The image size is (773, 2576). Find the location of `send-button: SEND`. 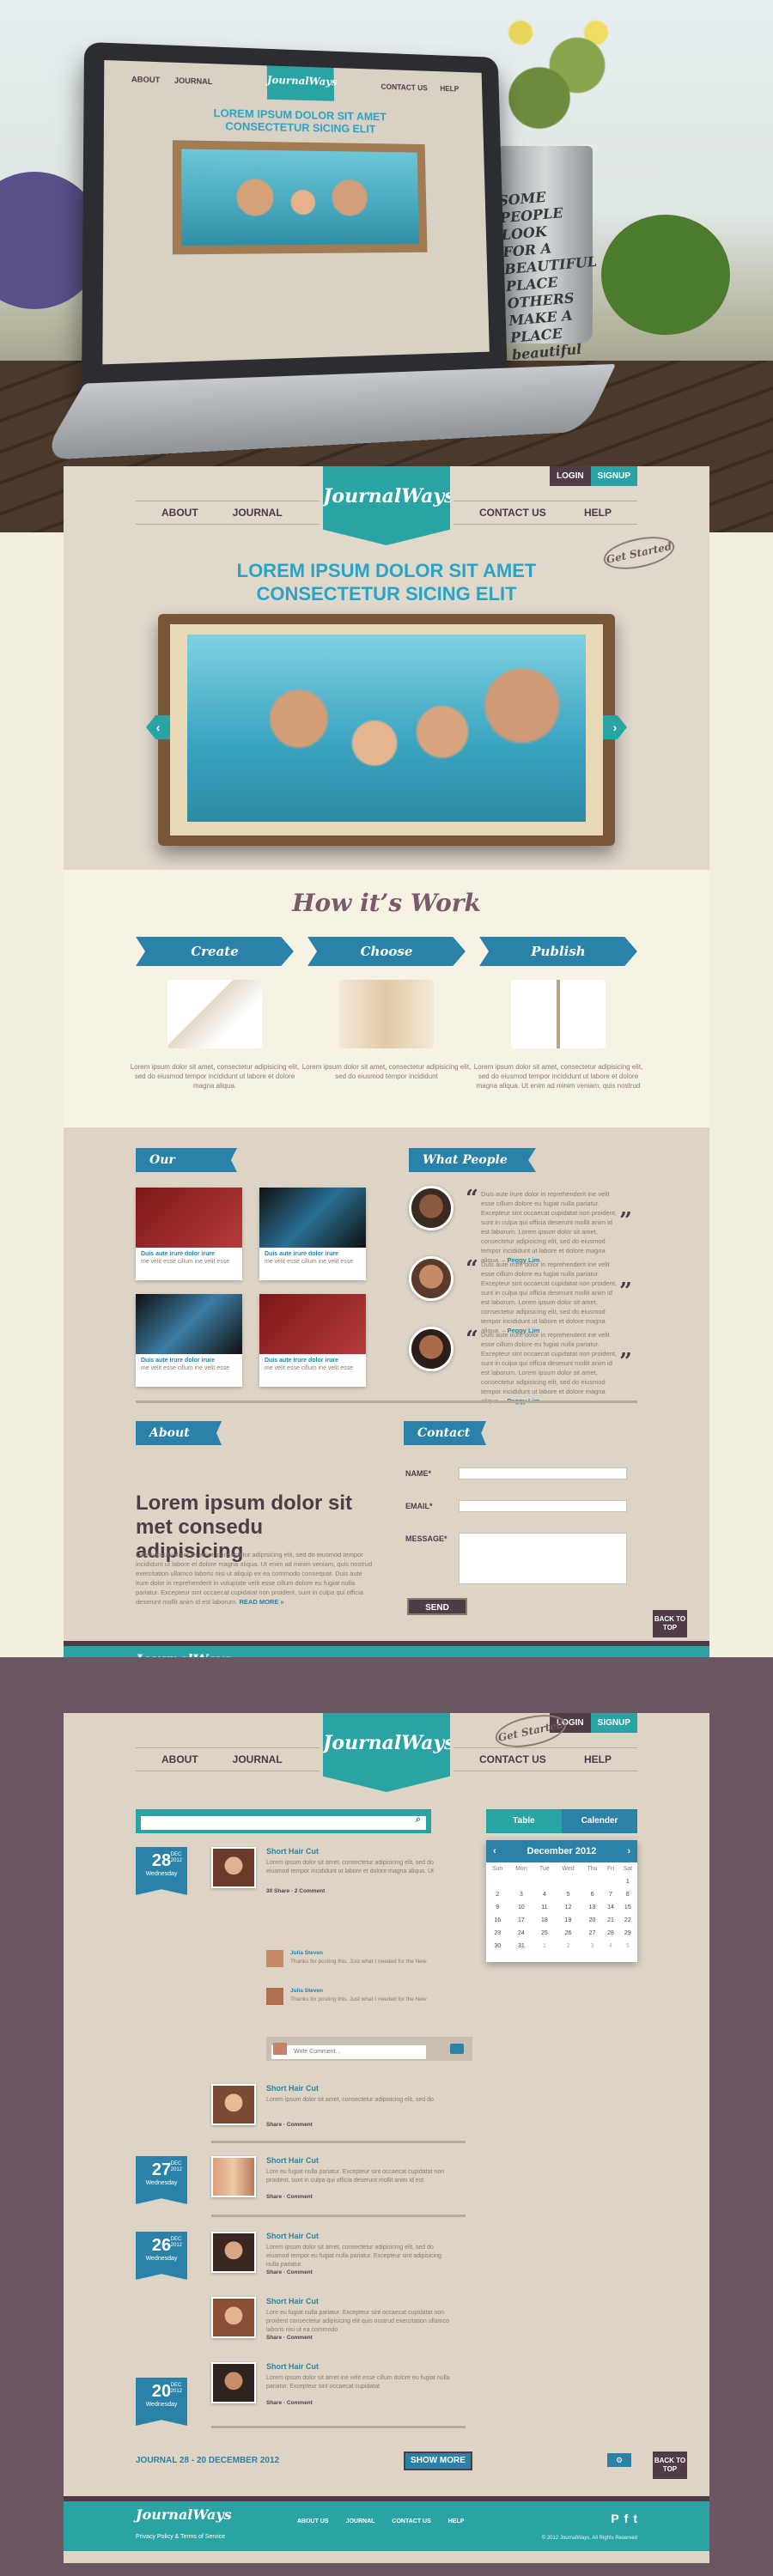

send-button: SEND is located at coordinates (437, 1606).